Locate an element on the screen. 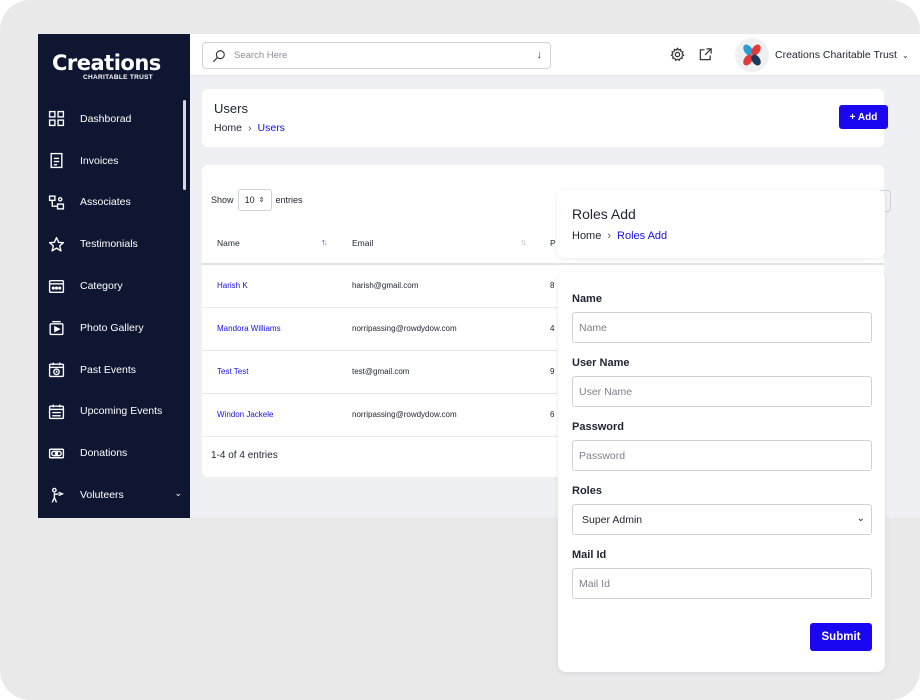 The image size is (920, 700). page-size-select: 10 ⇕ is located at coordinates (254, 200).